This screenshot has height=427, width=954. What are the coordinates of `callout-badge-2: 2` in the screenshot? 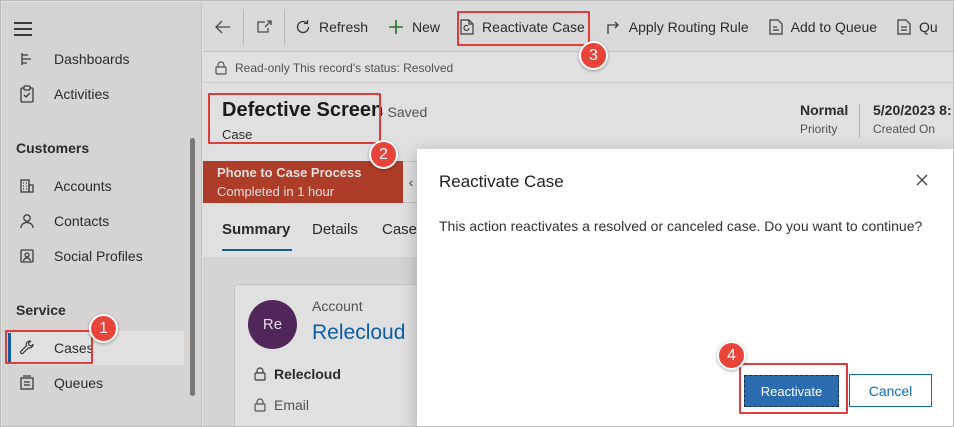 It's located at (383, 154).